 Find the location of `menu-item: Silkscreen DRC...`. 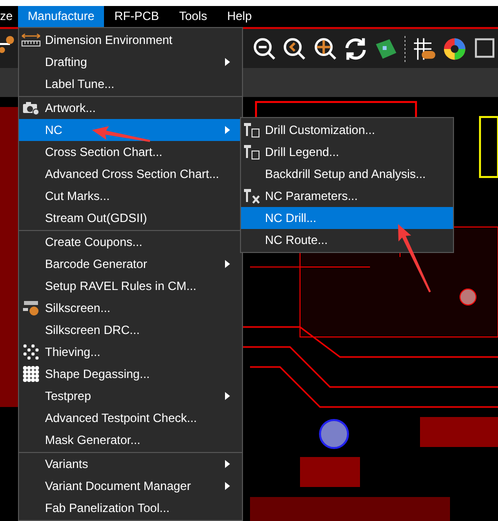

menu-item: Silkscreen DRC... is located at coordinates (130, 330).